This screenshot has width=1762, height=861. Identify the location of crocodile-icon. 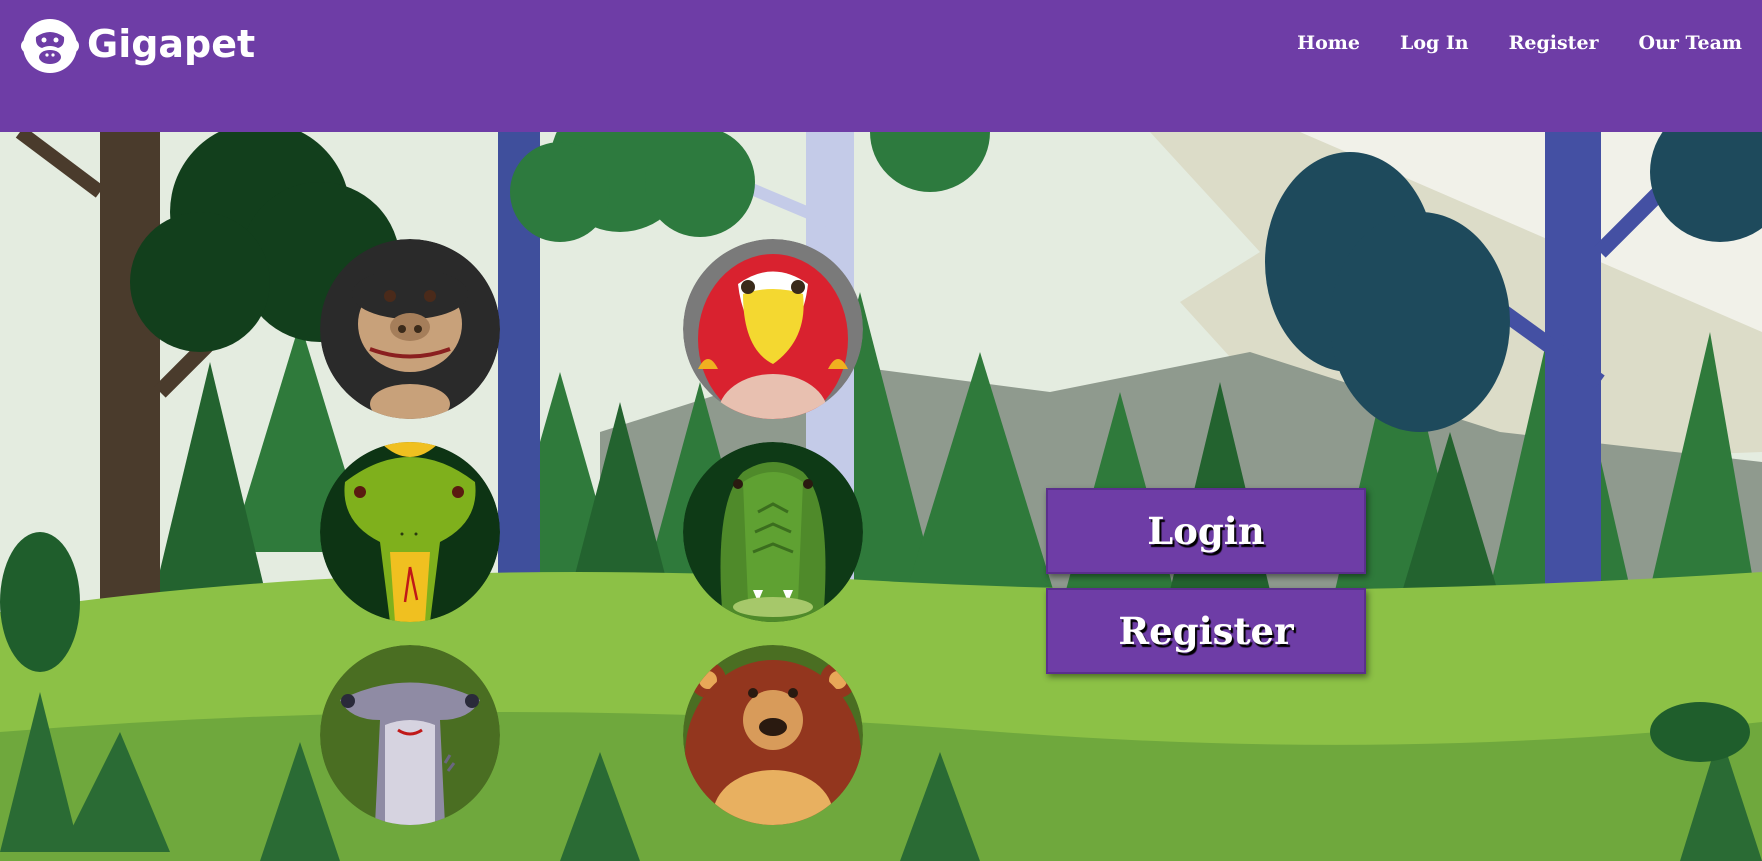
(773, 532).